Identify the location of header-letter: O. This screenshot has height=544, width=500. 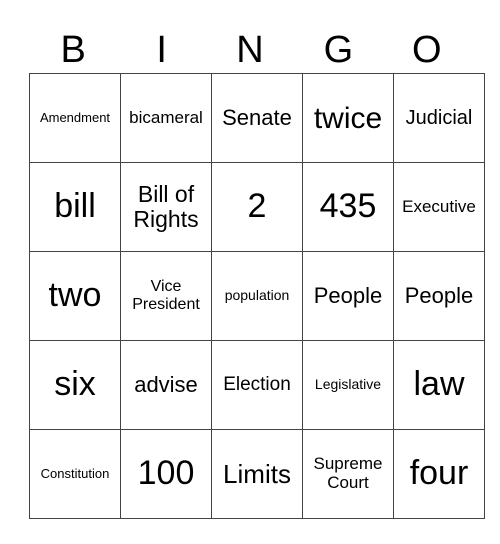
(427, 50).